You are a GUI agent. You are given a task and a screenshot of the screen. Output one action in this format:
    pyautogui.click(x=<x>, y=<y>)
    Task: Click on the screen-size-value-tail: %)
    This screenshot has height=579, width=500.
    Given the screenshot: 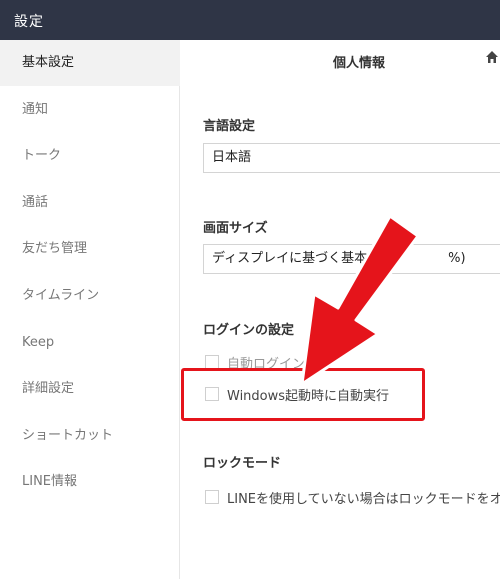 What is the action you would take?
    pyautogui.click(x=457, y=258)
    